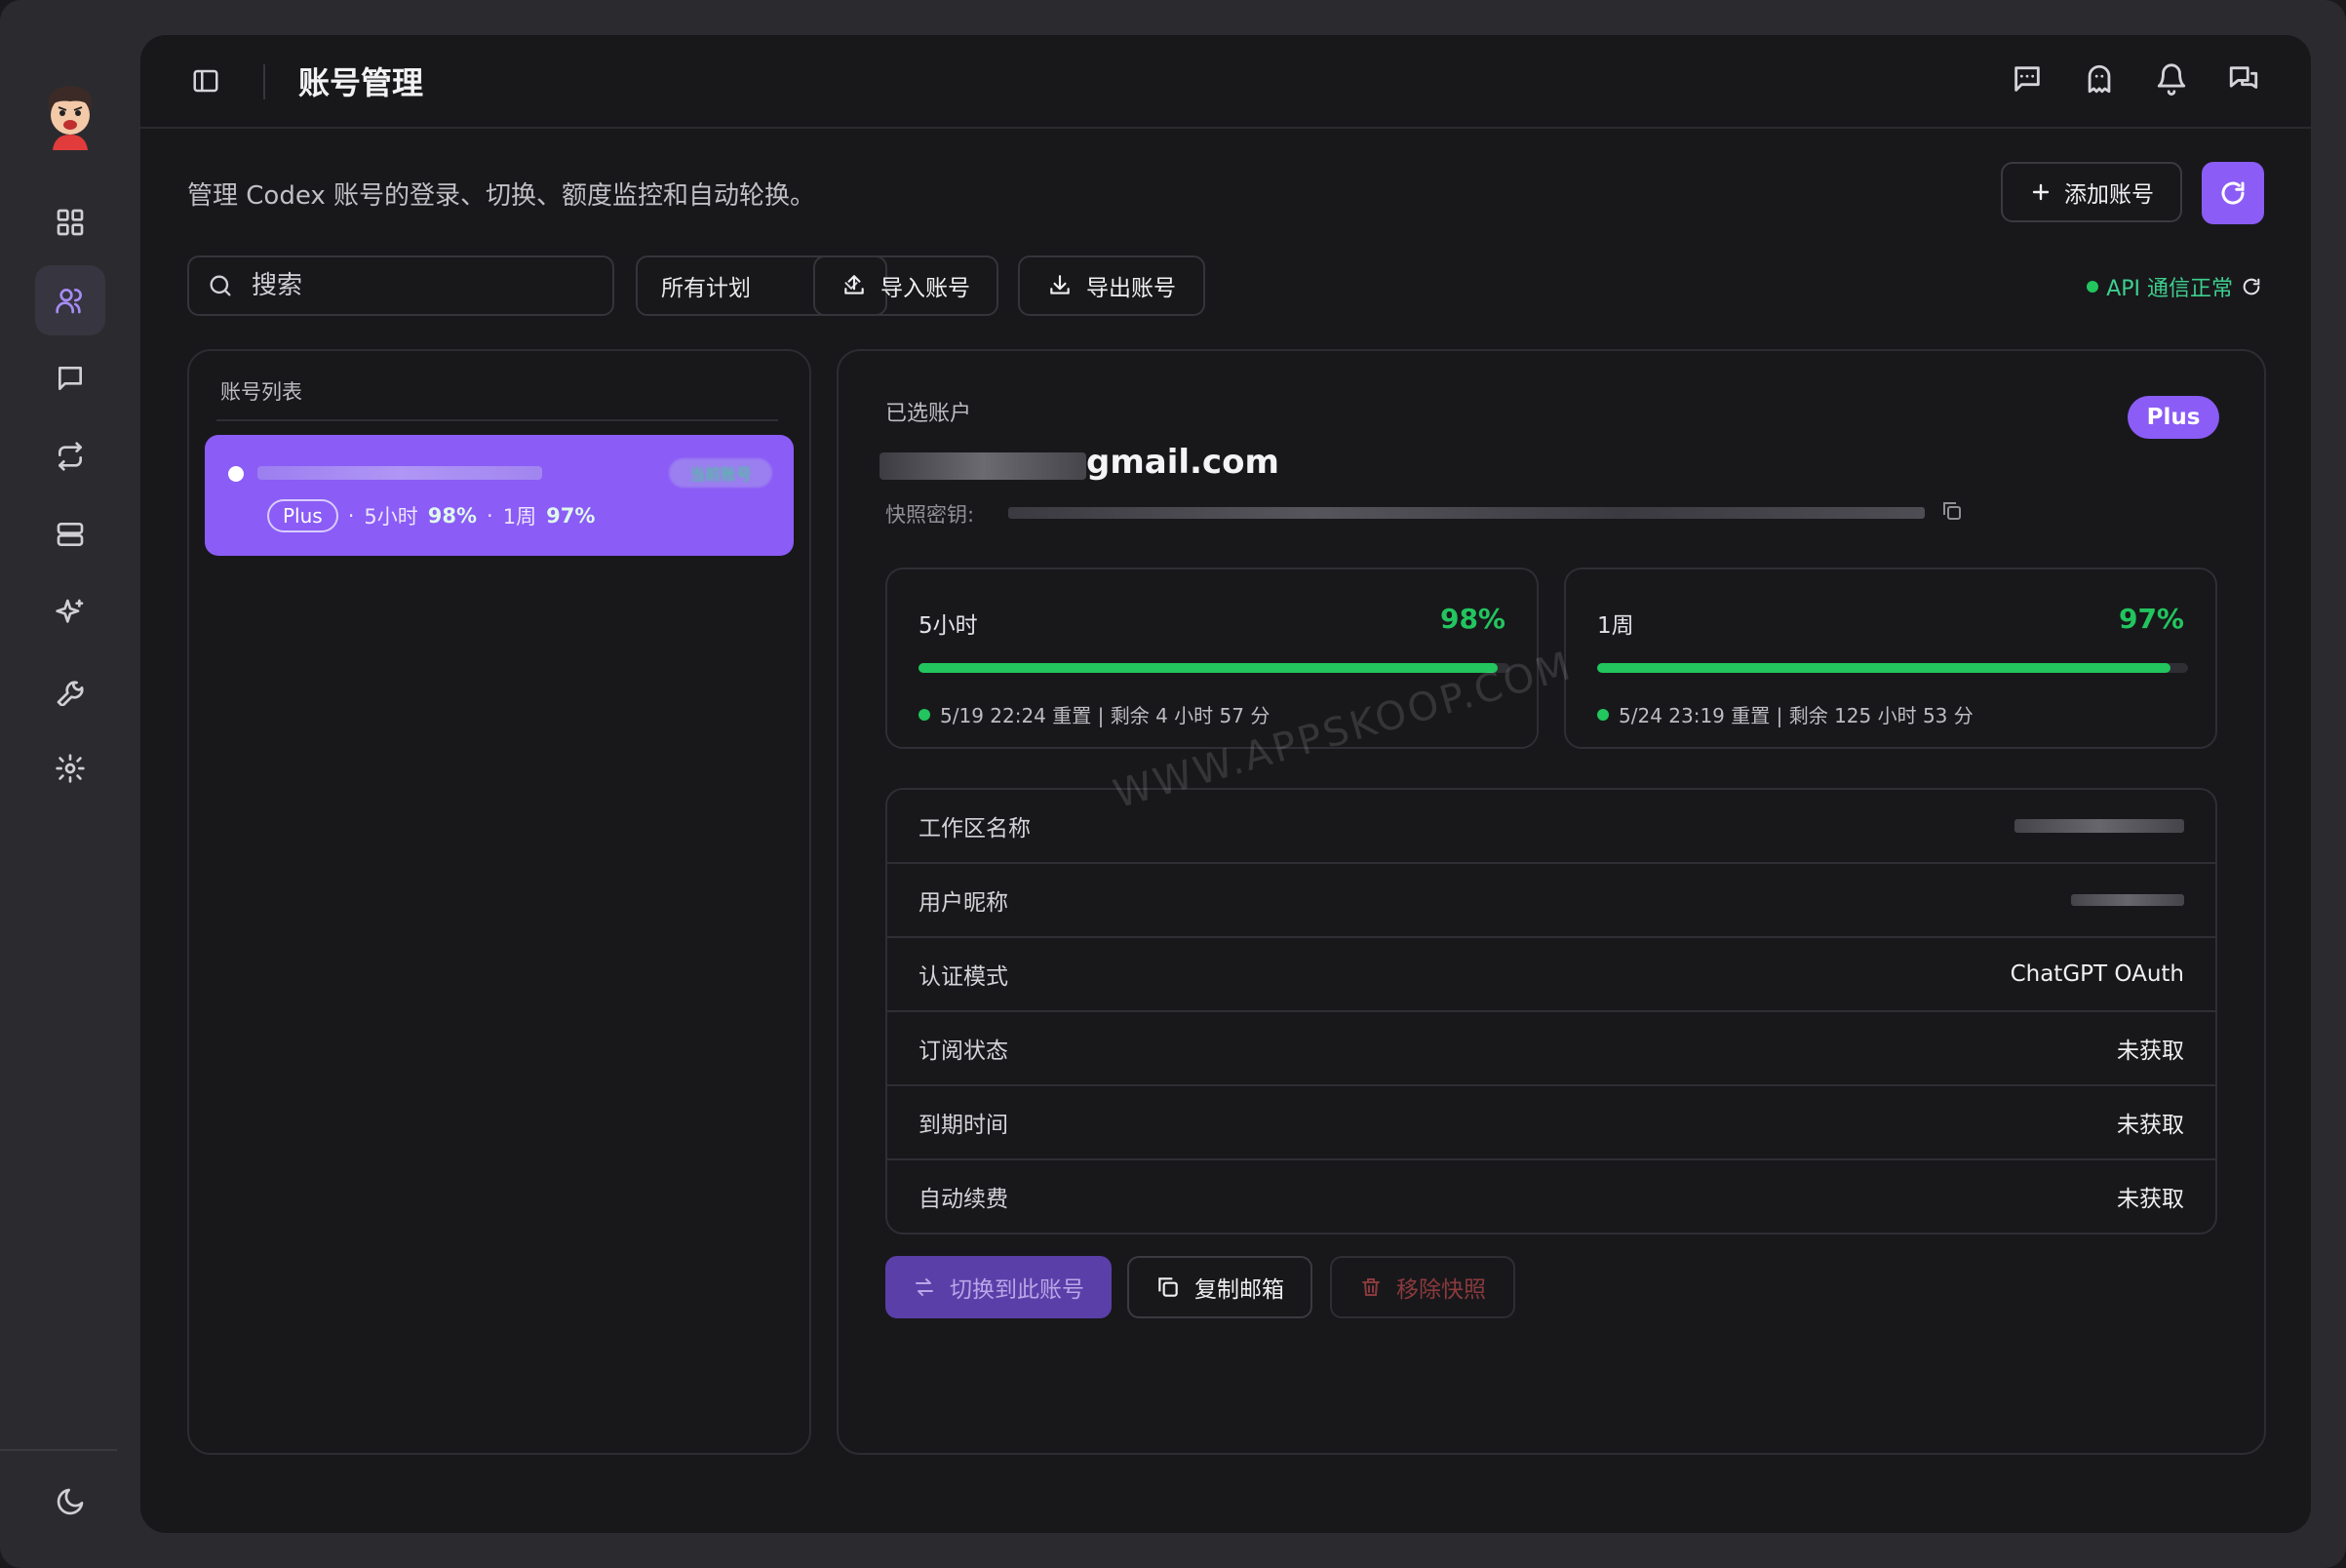 This screenshot has width=2346, height=1568. Describe the element at coordinates (928, 414) in the screenshot. I see `selected-account-label: 已选账户` at that location.